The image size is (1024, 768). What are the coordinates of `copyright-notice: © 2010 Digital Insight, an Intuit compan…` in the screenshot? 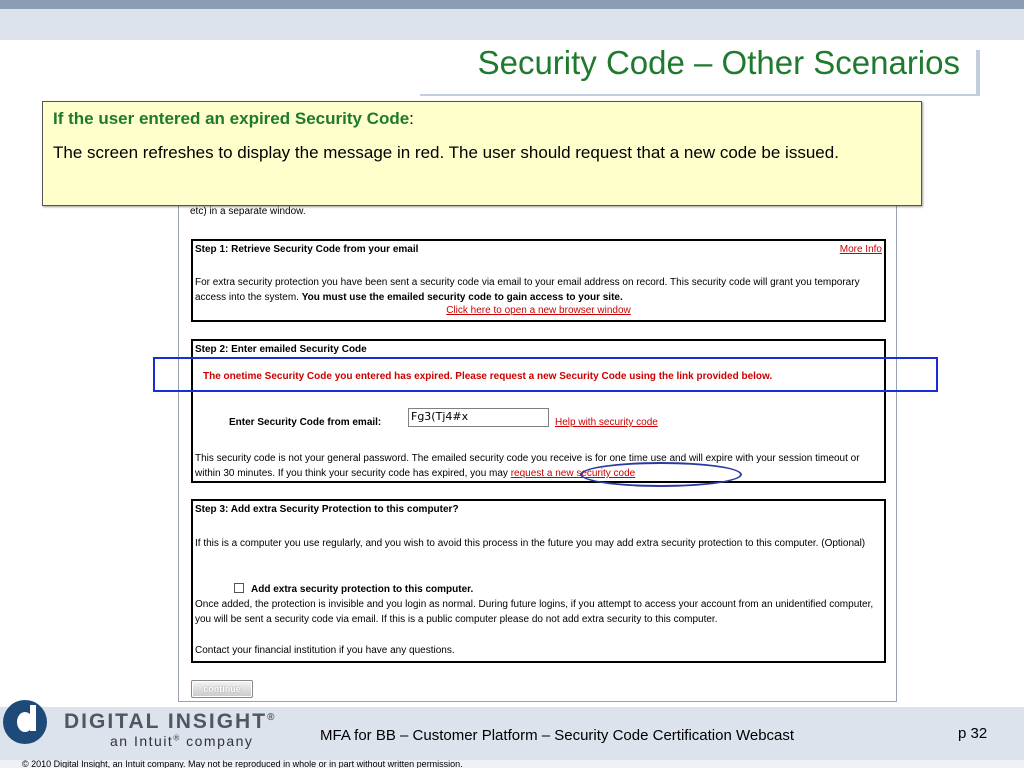 It's located at (512, 764).